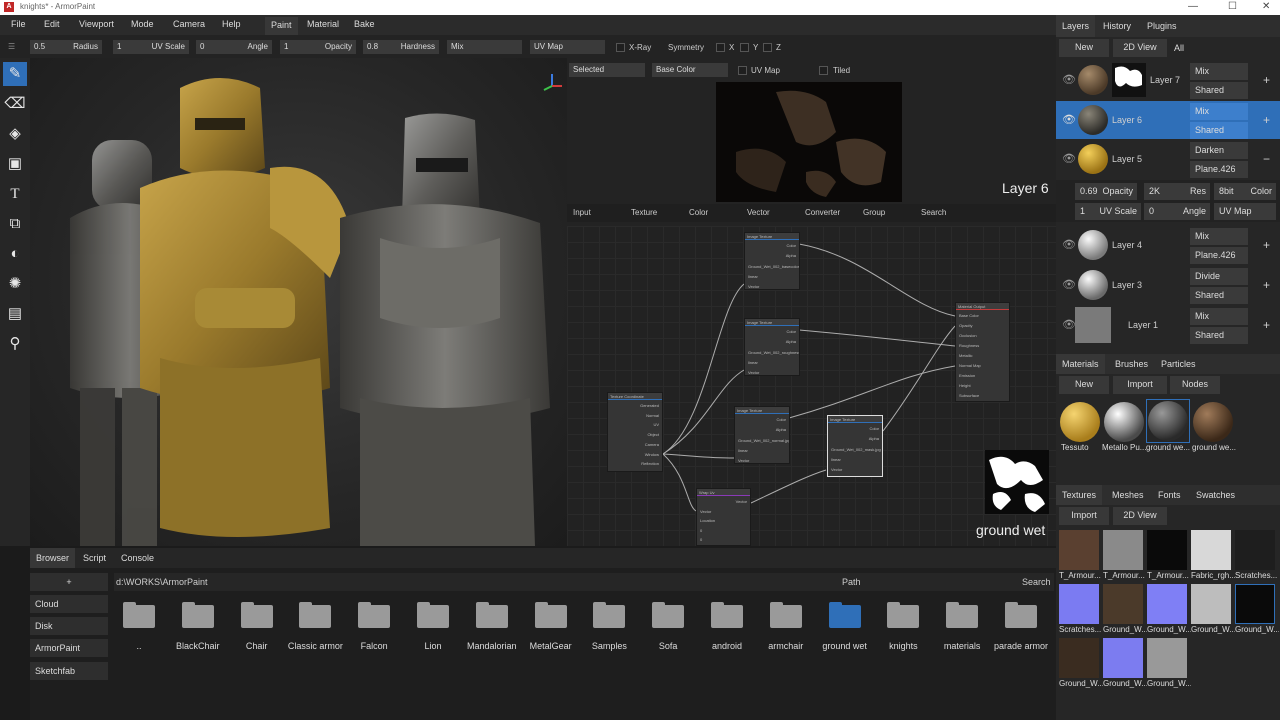  What do you see at coordinates (1245, 211) in the screenshot?
I see `layer-uvmap-dropdown: UV Map` at bounding box center [1245, 211].